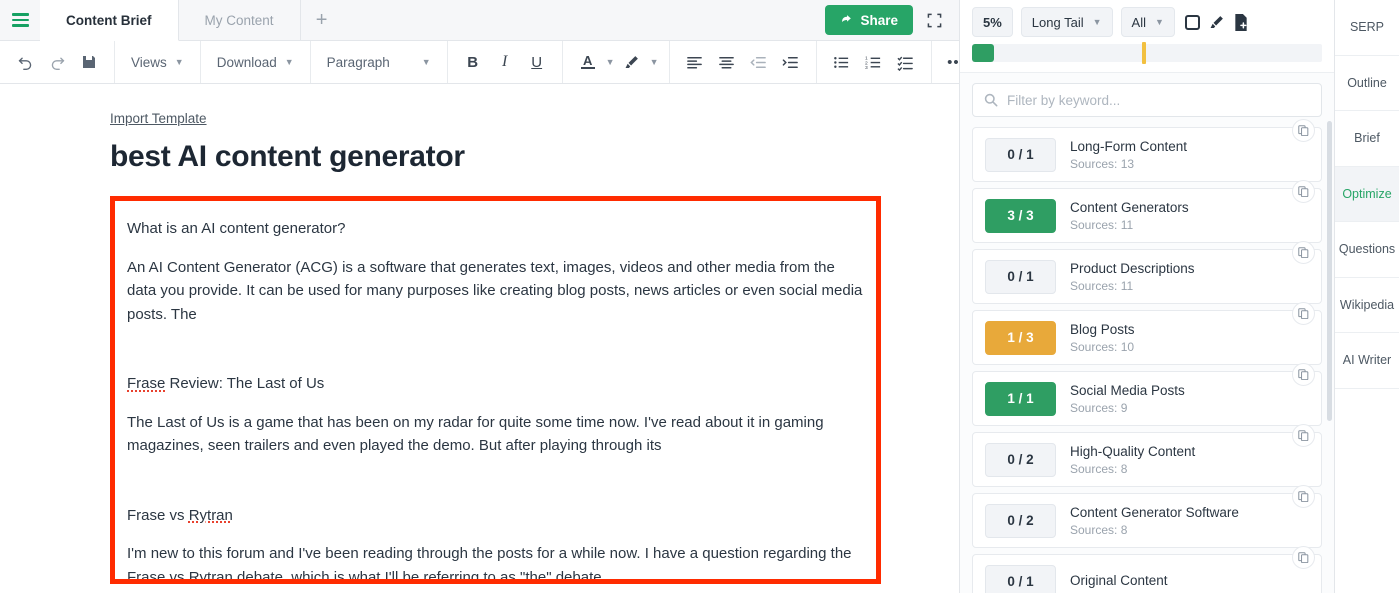 Image resolution: width=1399 pixels, height=593 pixels. I want to click on underline-button: U, so click(537, 62).